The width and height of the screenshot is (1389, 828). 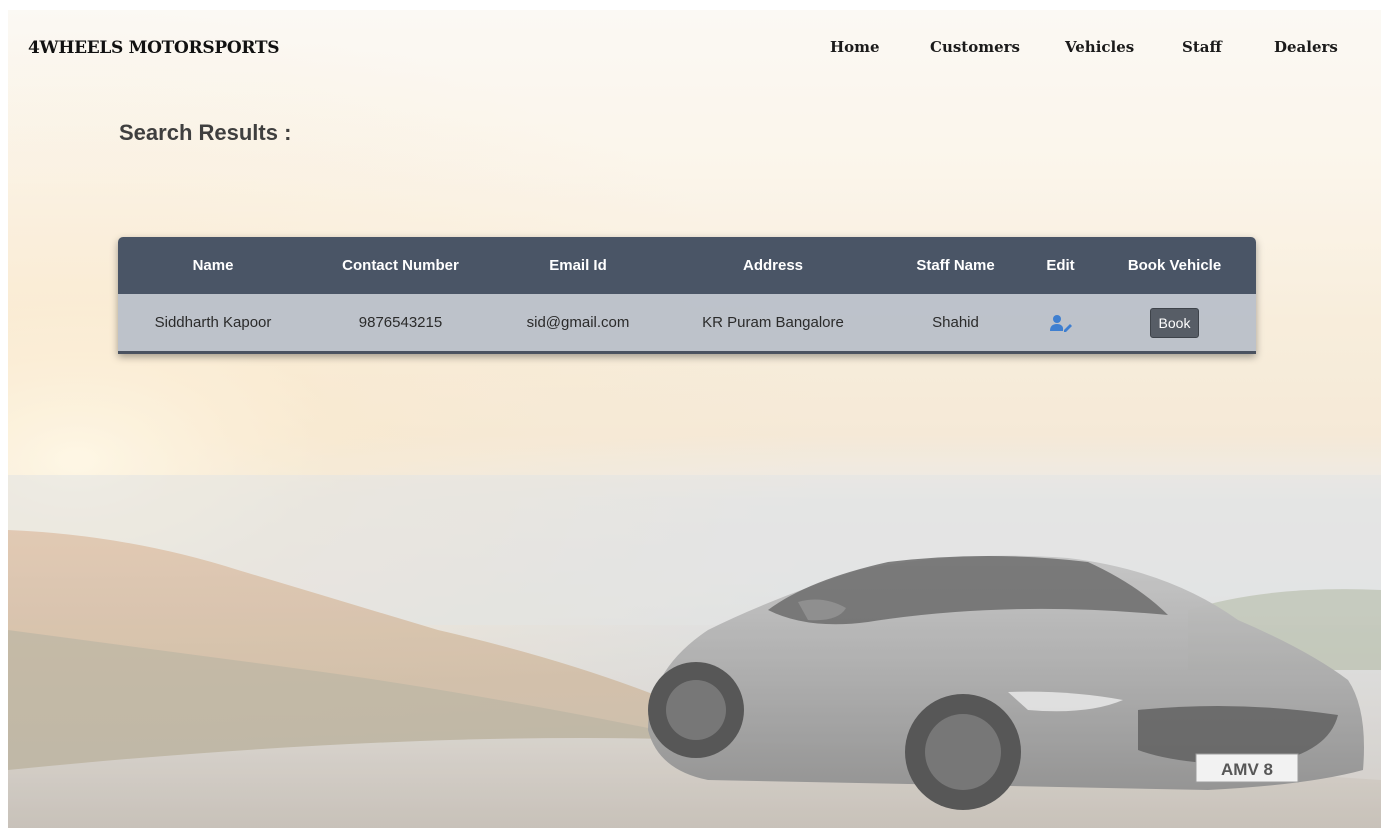 I want to click on cell-edit, so click(x=1060, y=322).